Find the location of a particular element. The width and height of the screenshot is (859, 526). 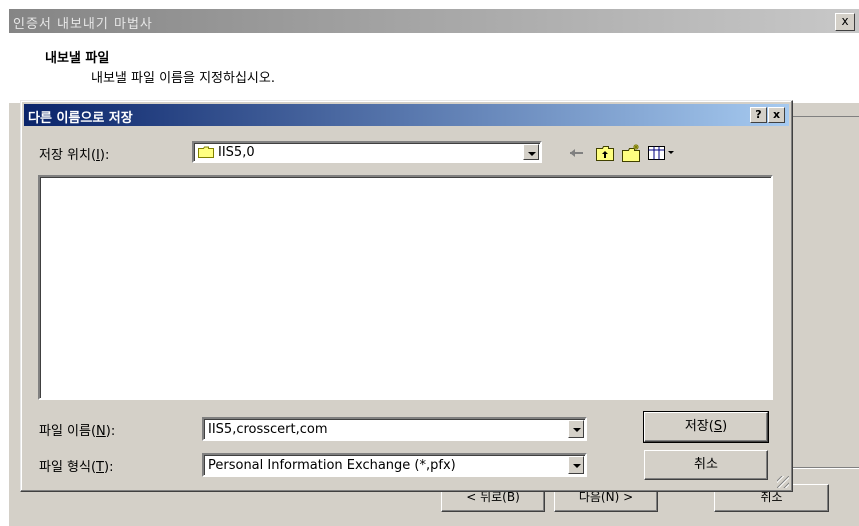

cancel-button: 취소 is located at coordinates (706, 465).